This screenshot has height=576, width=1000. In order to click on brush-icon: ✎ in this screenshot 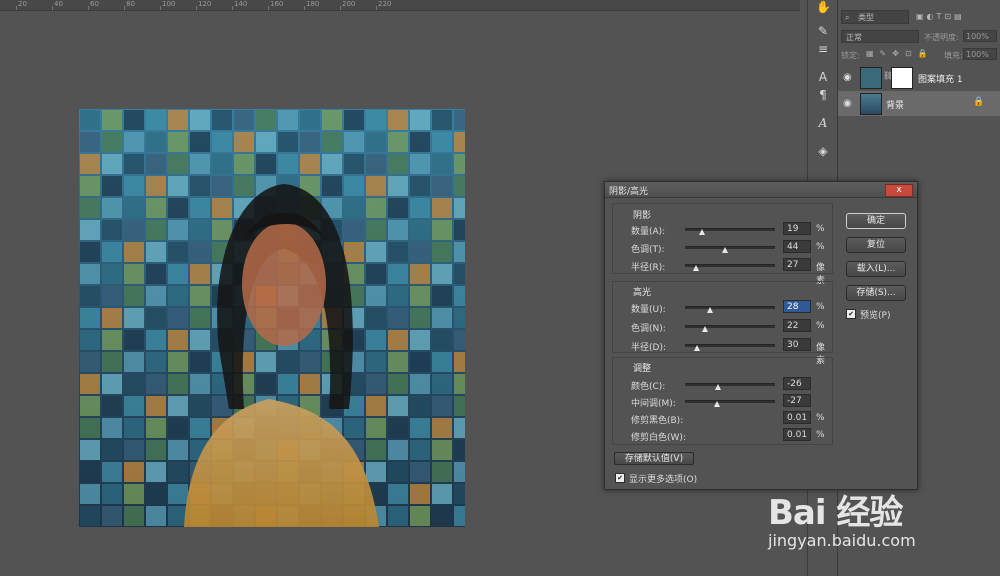, I will do `click(823, 31)`.